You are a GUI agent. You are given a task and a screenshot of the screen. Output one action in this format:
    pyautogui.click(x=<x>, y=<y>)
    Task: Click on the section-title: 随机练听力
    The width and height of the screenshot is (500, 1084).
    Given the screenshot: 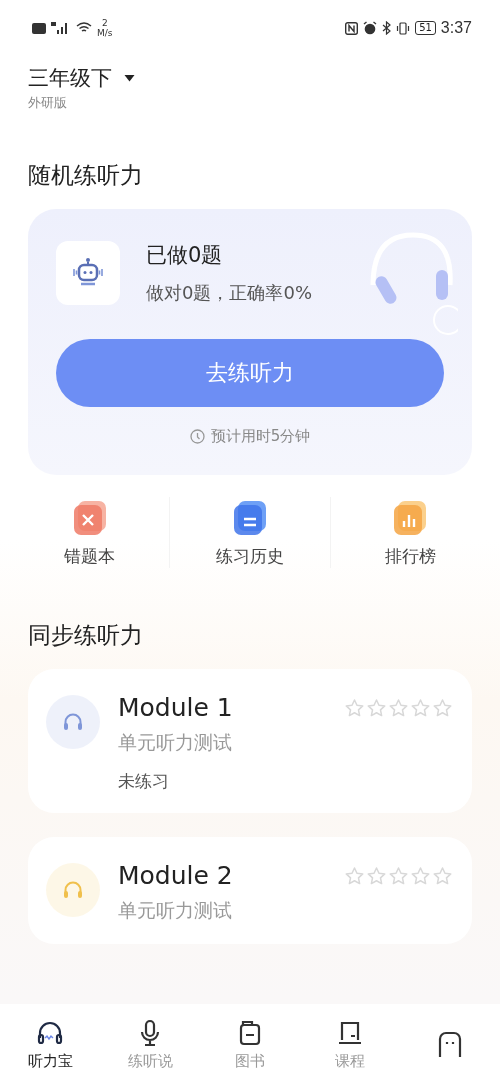 What is the action you would take?
    pyautogui.click(x=86, y=175)
    